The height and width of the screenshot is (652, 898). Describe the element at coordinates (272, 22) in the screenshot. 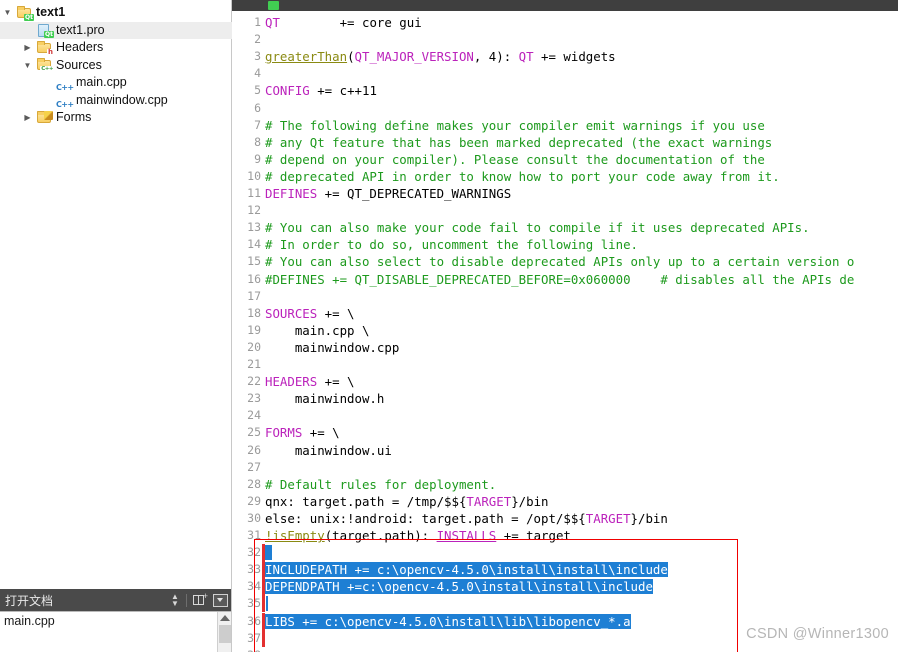

I see `code-token: QT` at that location.